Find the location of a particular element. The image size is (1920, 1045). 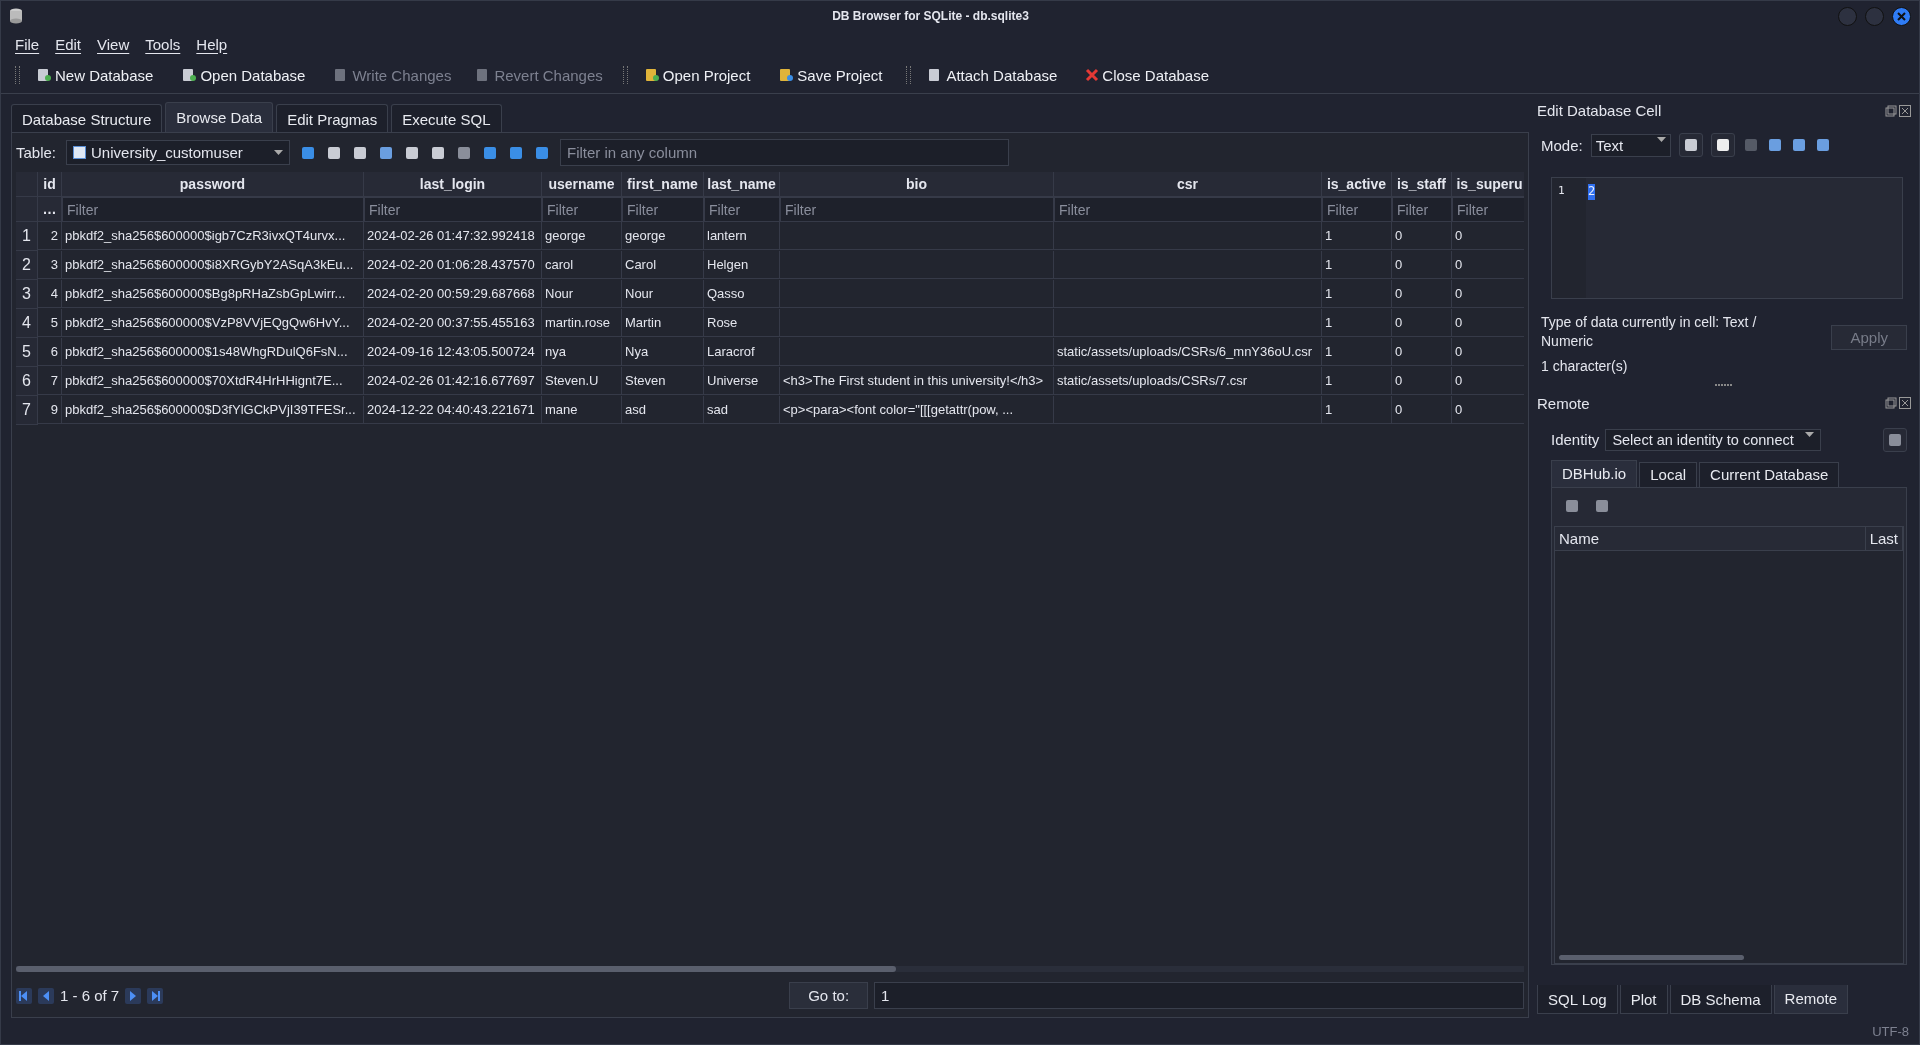

column-header: is_active is located at coordinates (1357, 184).